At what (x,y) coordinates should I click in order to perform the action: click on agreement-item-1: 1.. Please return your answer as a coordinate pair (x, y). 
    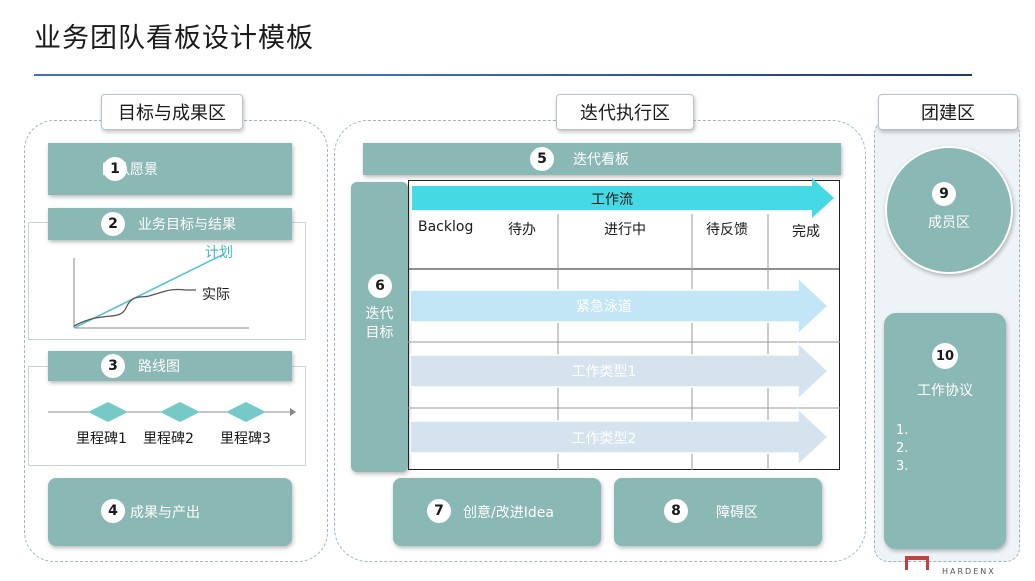
    Looking at the image, I should click on (902, 430).